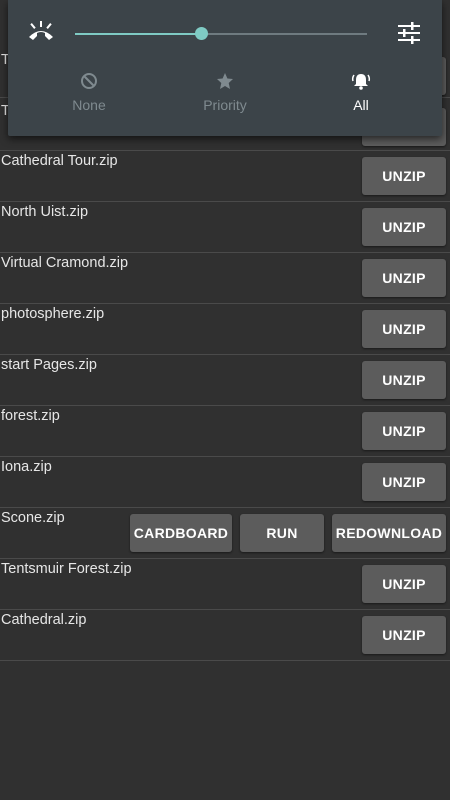 The image size is (450, 800). I want to click on run-button: RUN, so click(282, 533).